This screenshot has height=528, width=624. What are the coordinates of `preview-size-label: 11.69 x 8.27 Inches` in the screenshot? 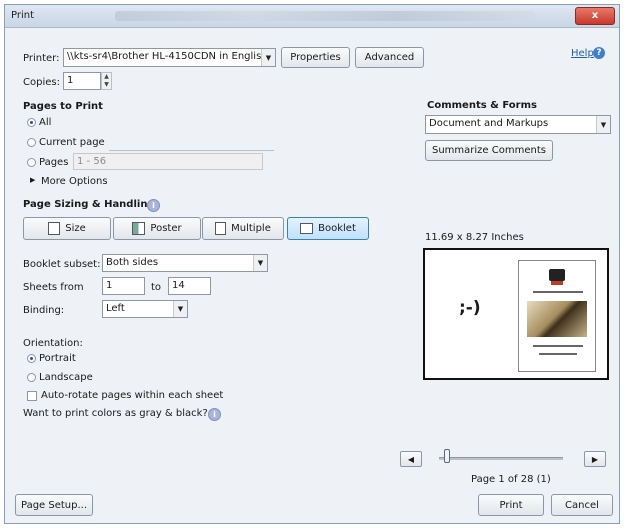 It's located at (474, 237).